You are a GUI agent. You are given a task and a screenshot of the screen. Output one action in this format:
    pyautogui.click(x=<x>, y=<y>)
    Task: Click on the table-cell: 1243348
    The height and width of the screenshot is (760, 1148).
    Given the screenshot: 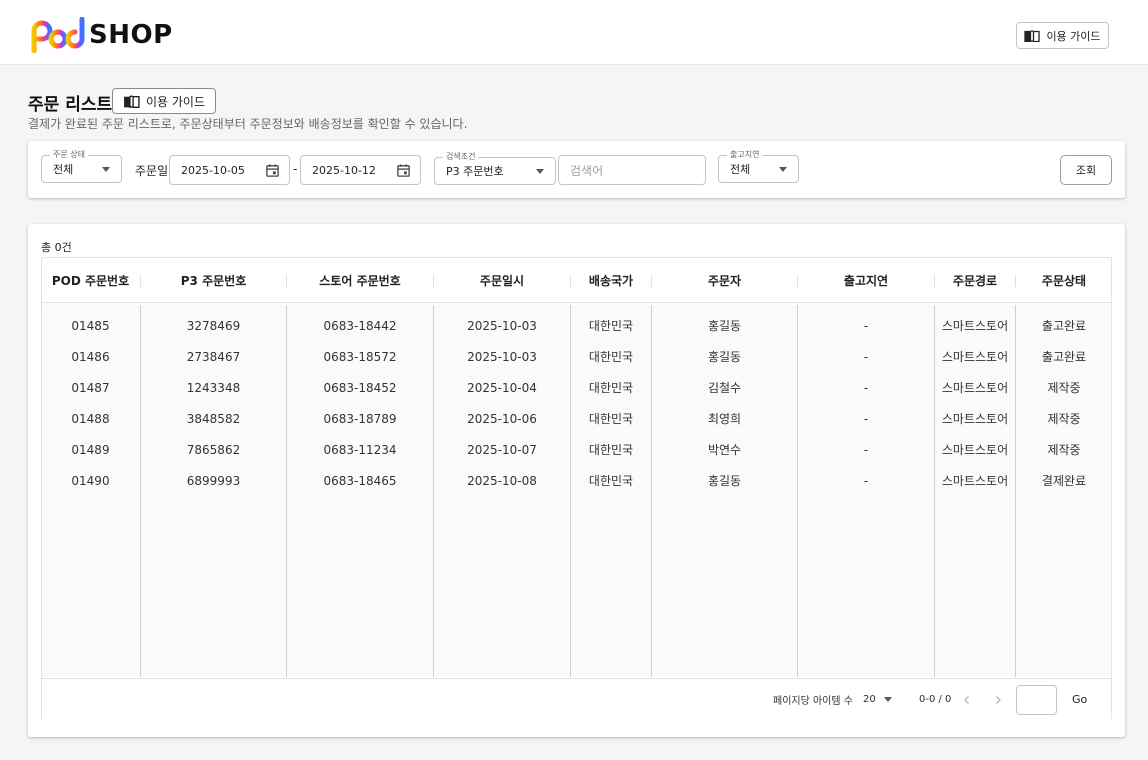 What is the action you would take?
    pyautogui.click(x=213, y=387)
    